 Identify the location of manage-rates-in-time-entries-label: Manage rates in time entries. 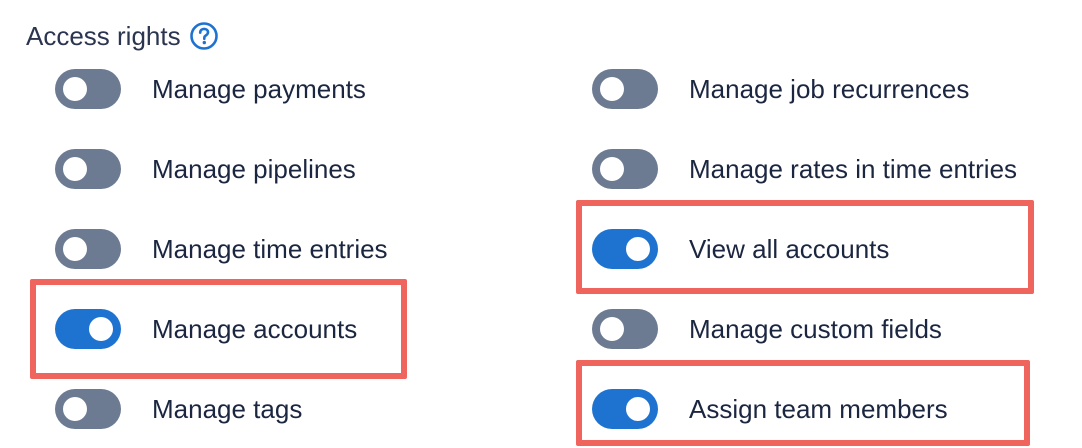
(853, 168).